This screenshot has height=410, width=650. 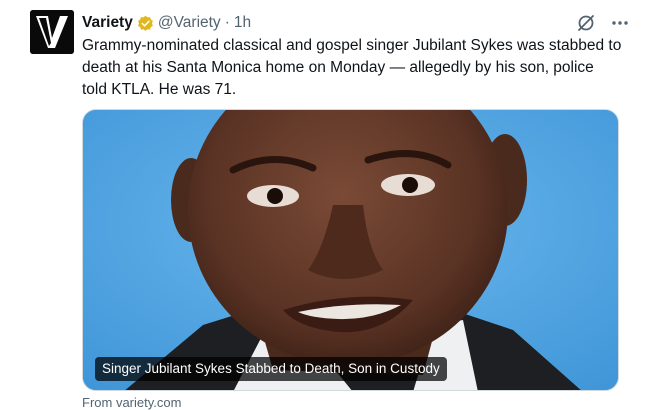 I want to click on link-card-domain: From variety.com, so click(x=131, y=402).